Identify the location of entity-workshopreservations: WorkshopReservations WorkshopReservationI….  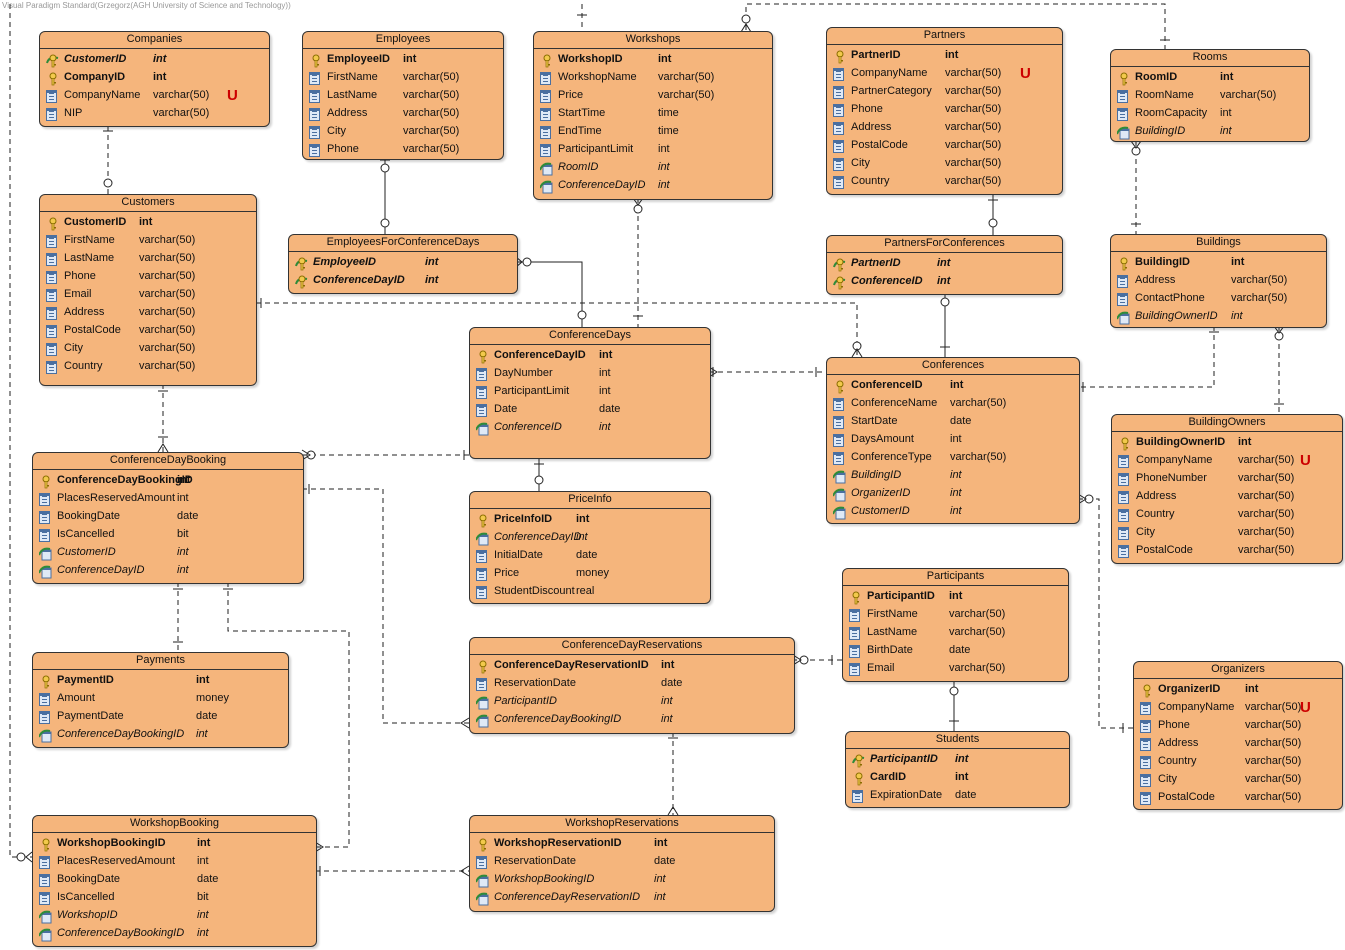
(622, 863).